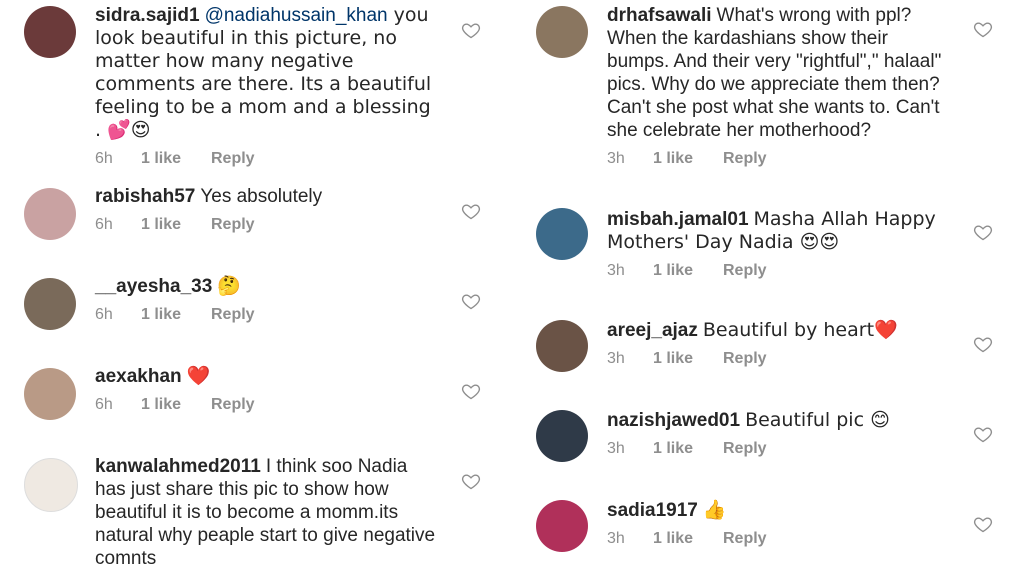 This screenshot has width=1024, height=576. What do you see at coordinates (138, 376) in the screenshot?
I see `comment-username: aexakhan` at bounding box center [138, 376].